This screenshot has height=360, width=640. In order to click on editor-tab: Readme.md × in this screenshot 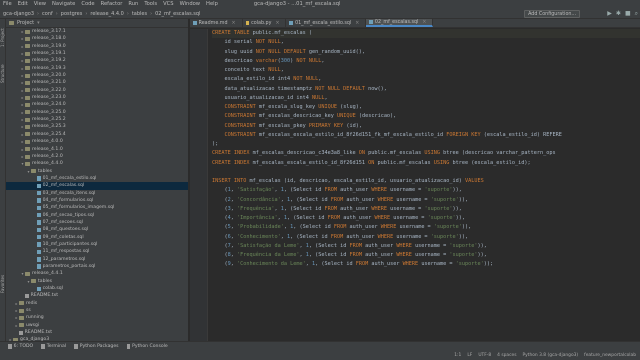, I will do `click(216, 23)`.